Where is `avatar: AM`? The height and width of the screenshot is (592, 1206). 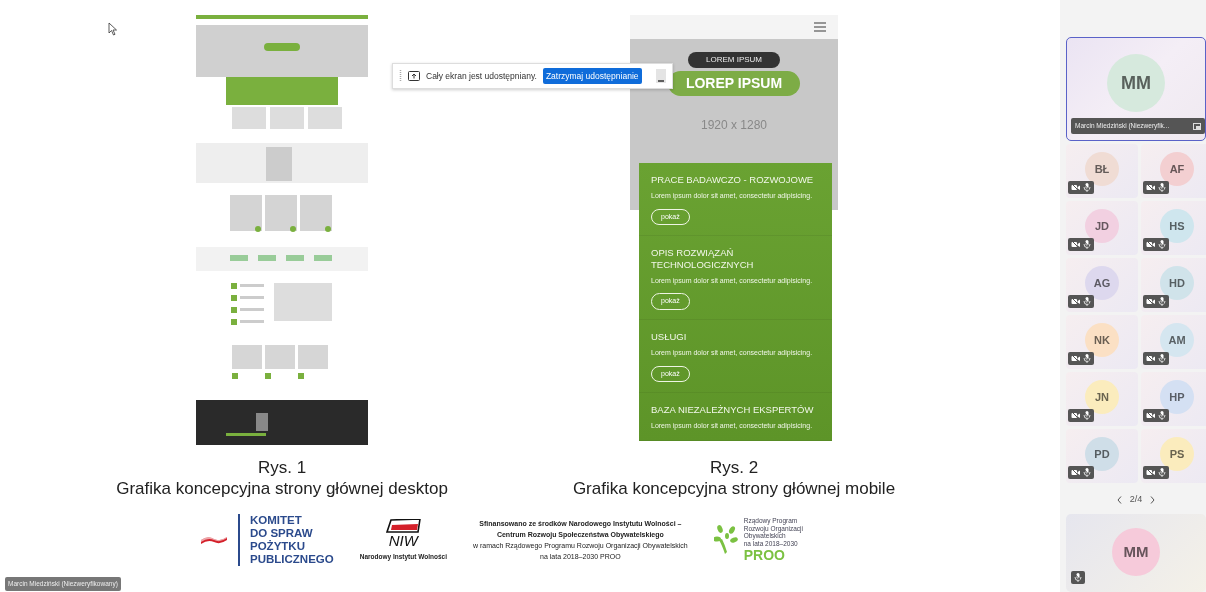 avatar: AM is located at coordinates (1177, 339).